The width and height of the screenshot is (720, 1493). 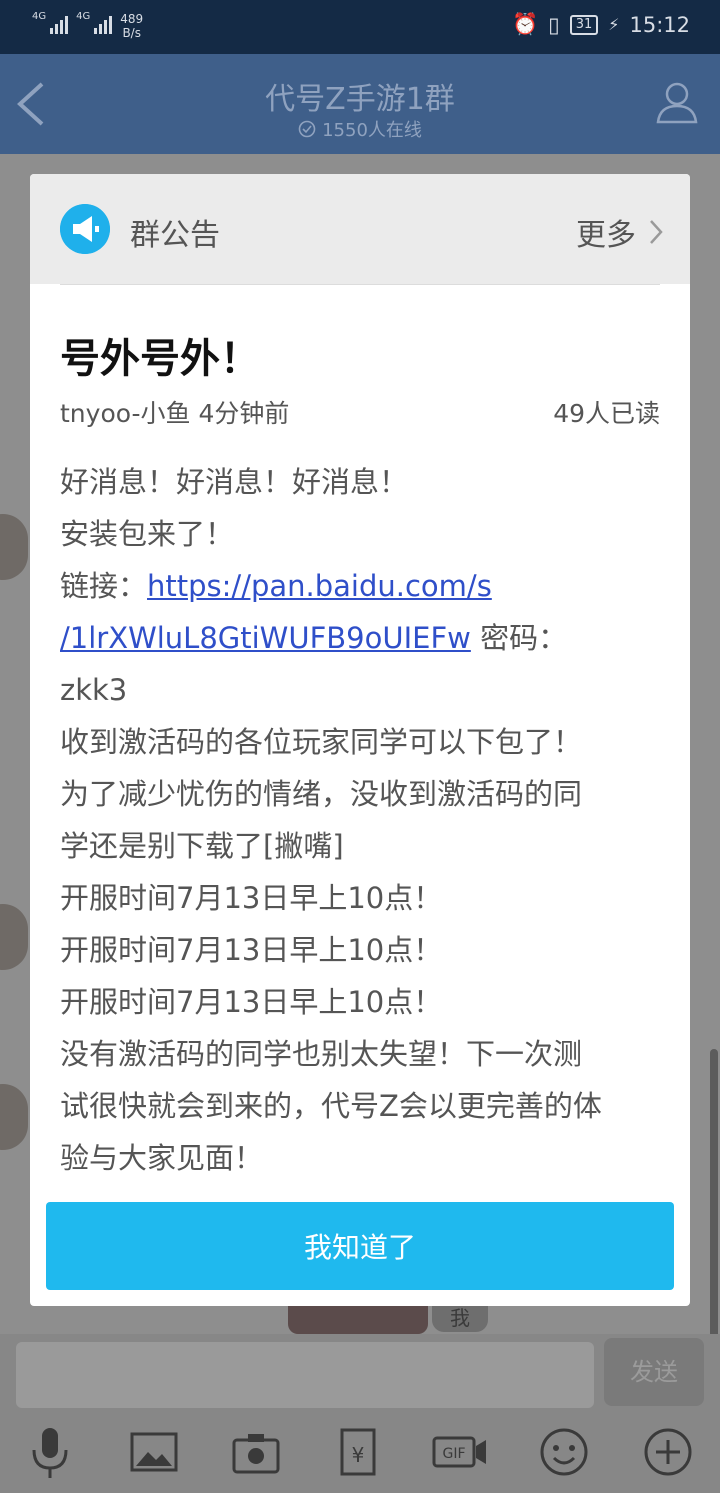 What do you see at coordinates (360, 99) in the screenshot?
I see `group-title: 代号Z手游1群` at bounding box center [360, 99].